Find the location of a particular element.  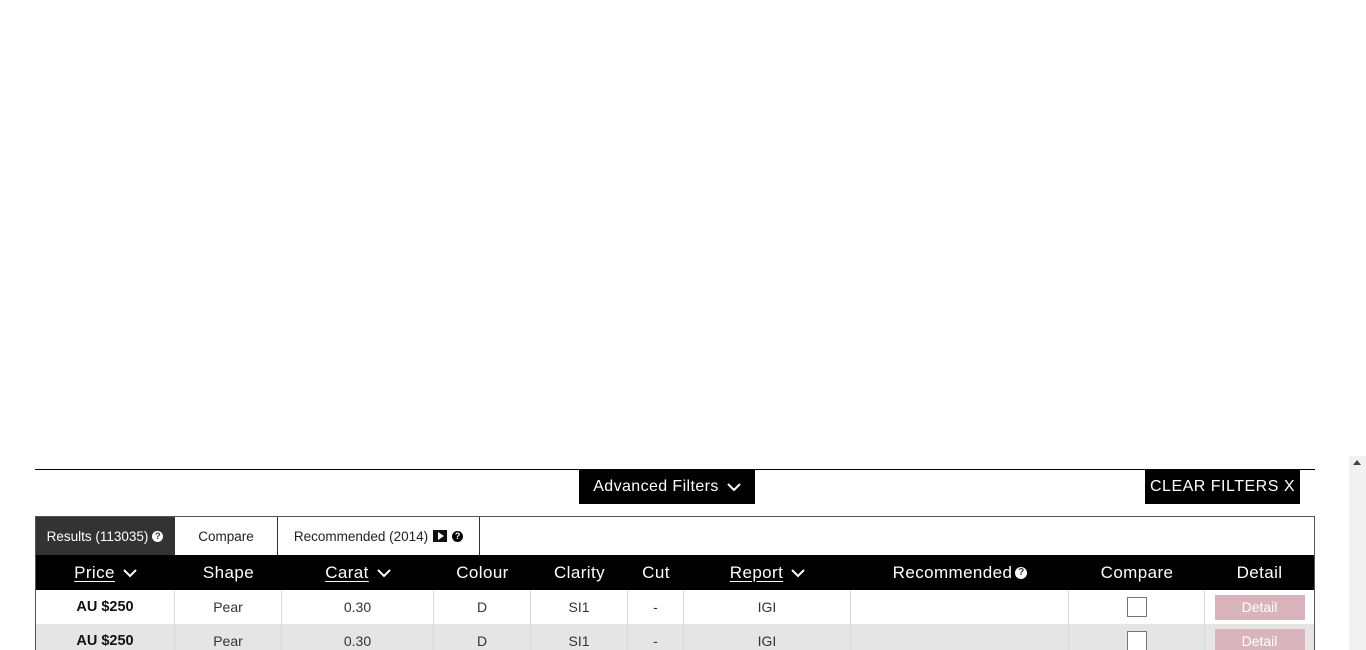

column-header-carat: Carat is located at coordinates (358, 572).